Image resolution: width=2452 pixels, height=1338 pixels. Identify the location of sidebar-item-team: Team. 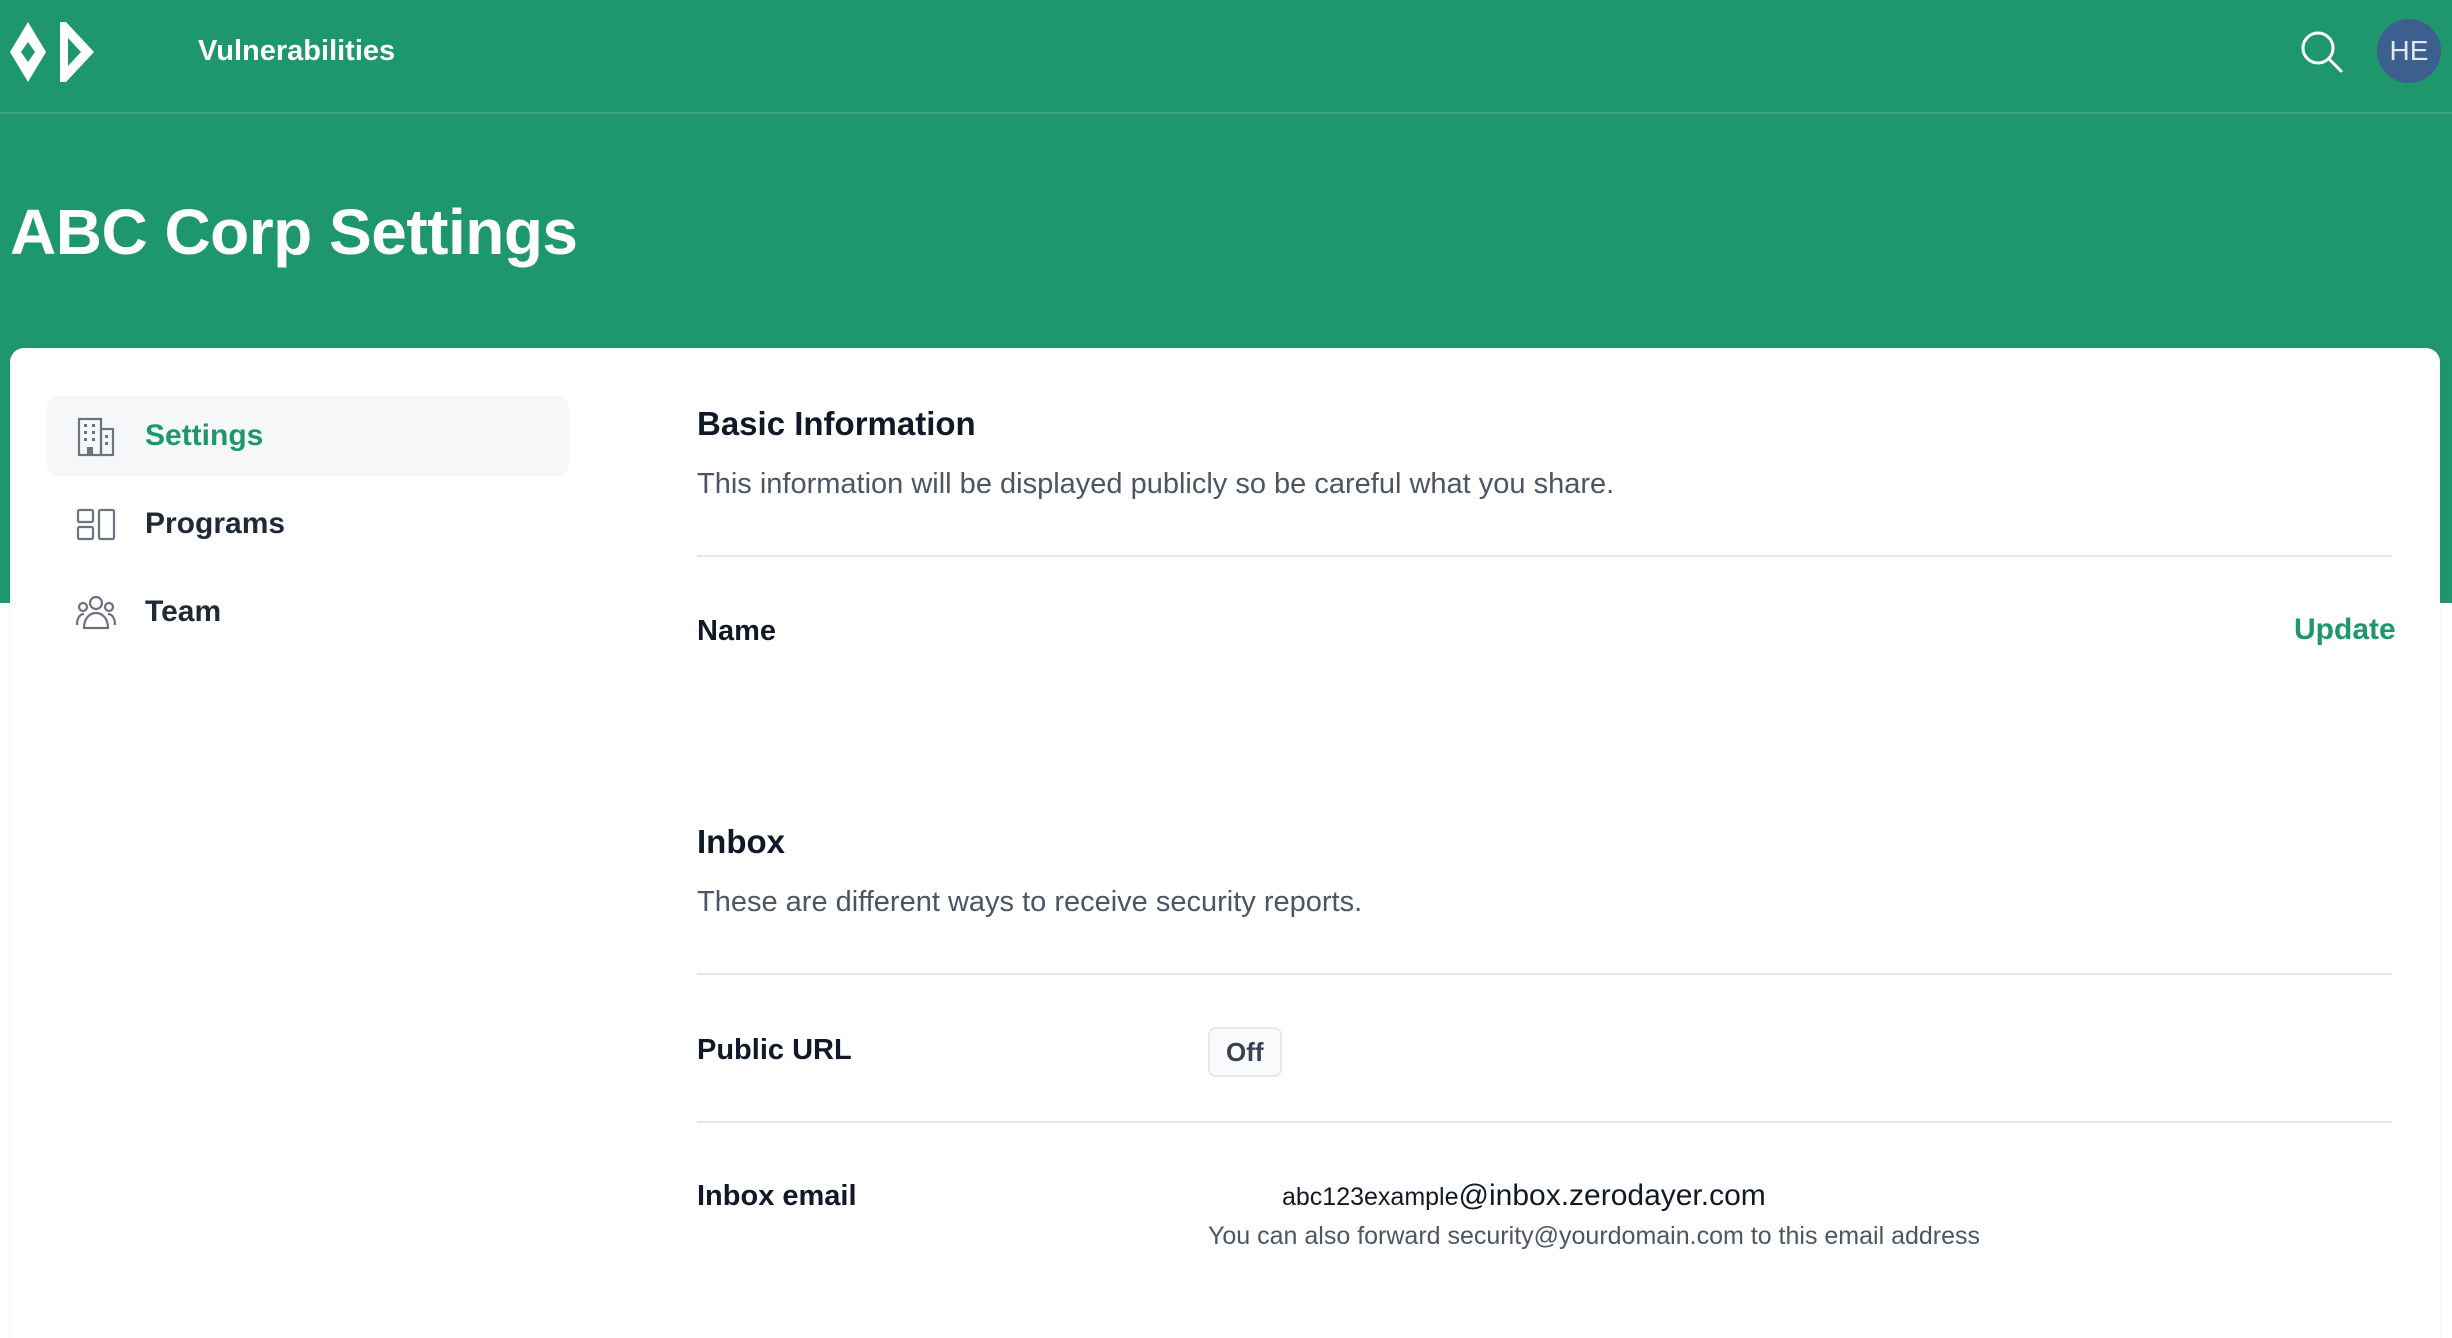
(308, 612).